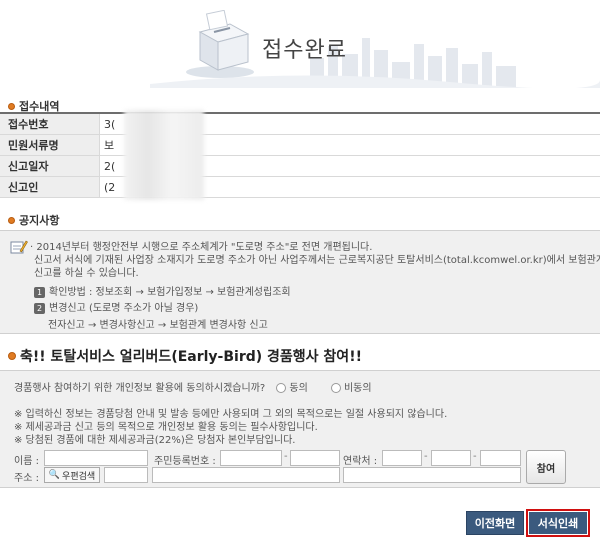 This screenshot has width=600, height=544. Describe the element at coordinates (251, 458) in the screenshot. I see `rrn-front-input` at that location.